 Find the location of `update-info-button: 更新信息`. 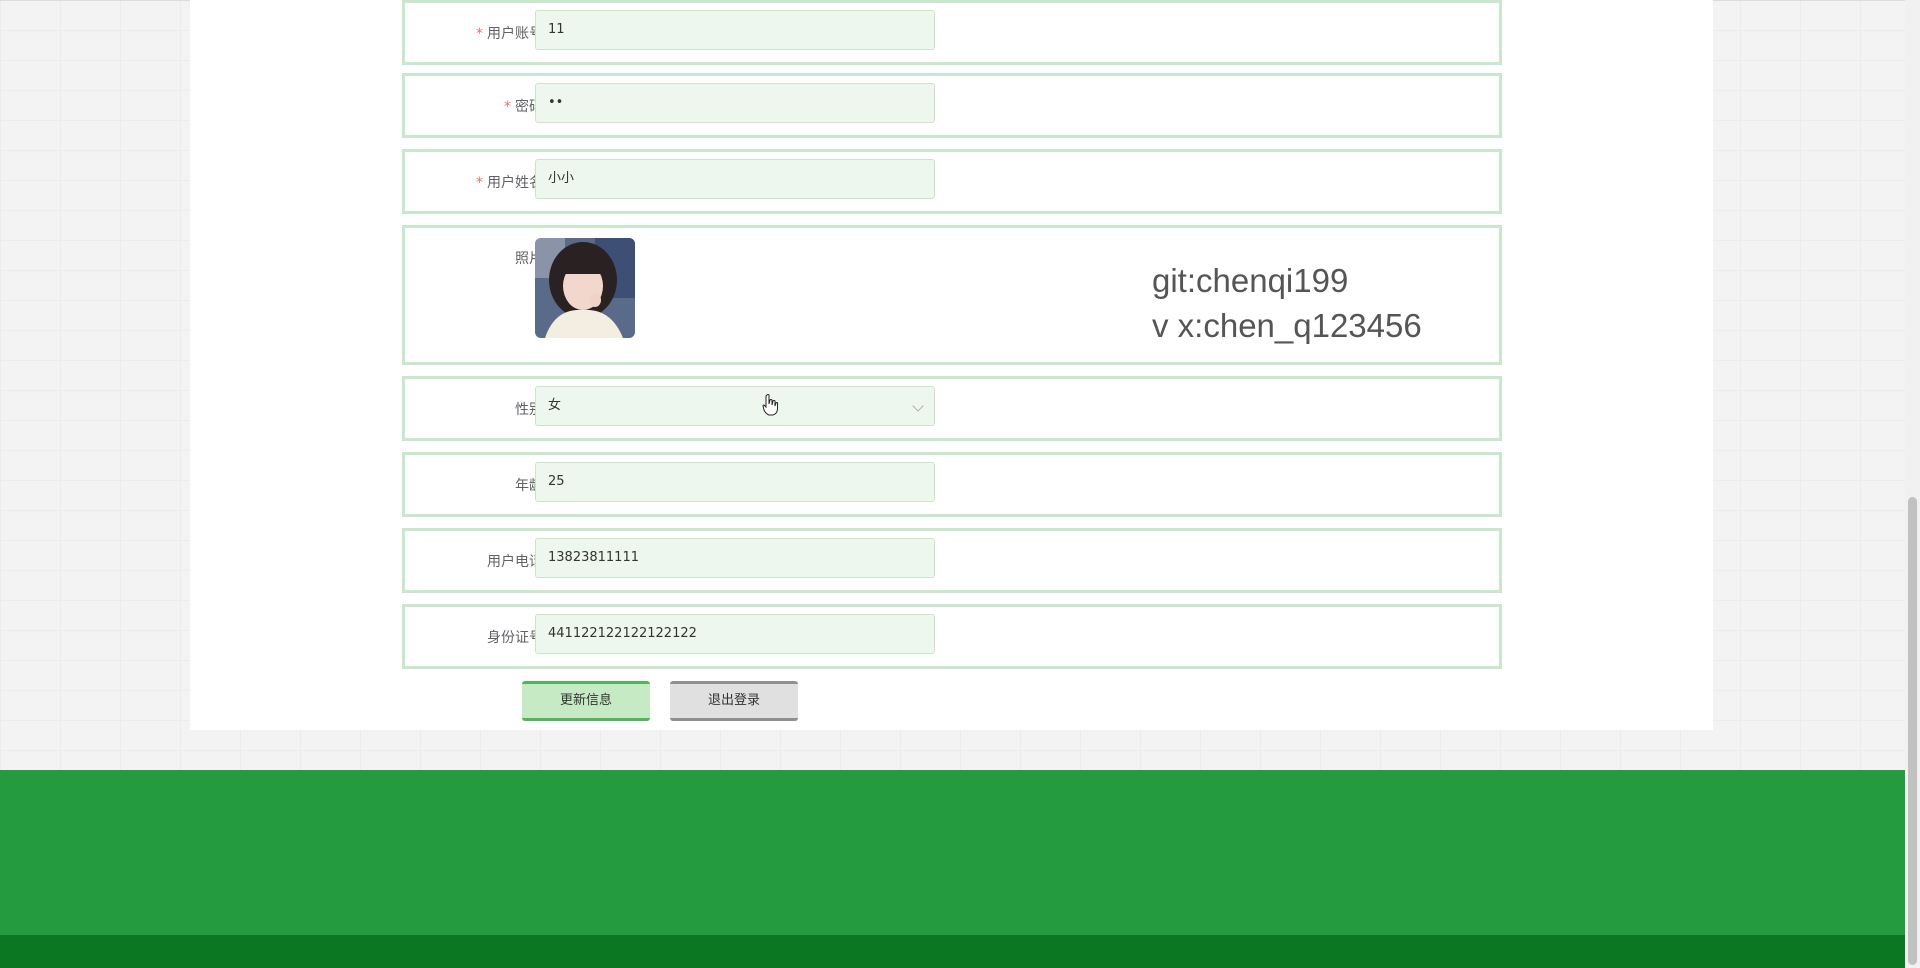

update-info-button: 更新信息 is located at coordinates (586, 701).